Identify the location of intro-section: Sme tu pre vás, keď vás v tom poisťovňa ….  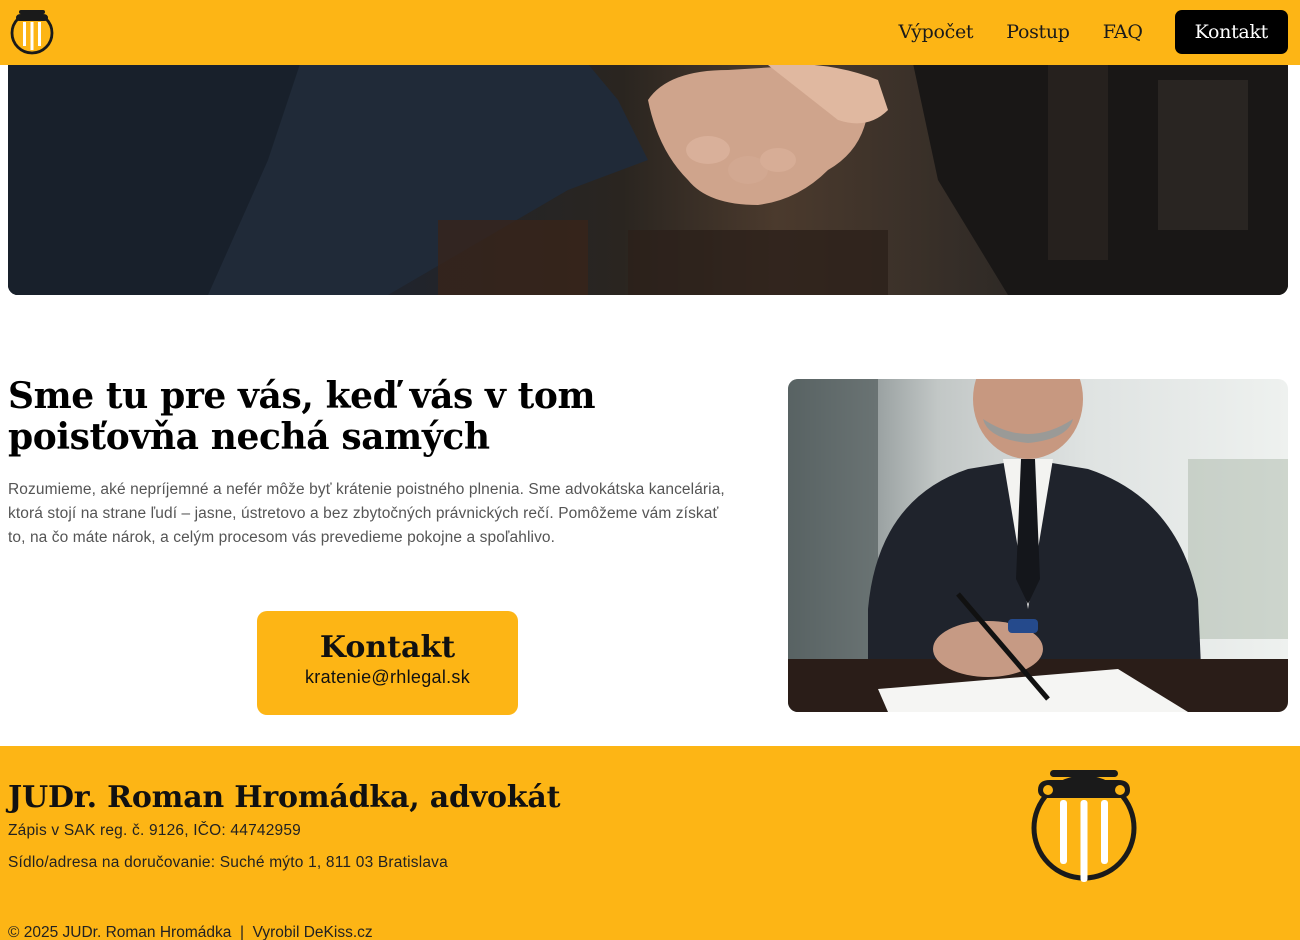
(373, 463).